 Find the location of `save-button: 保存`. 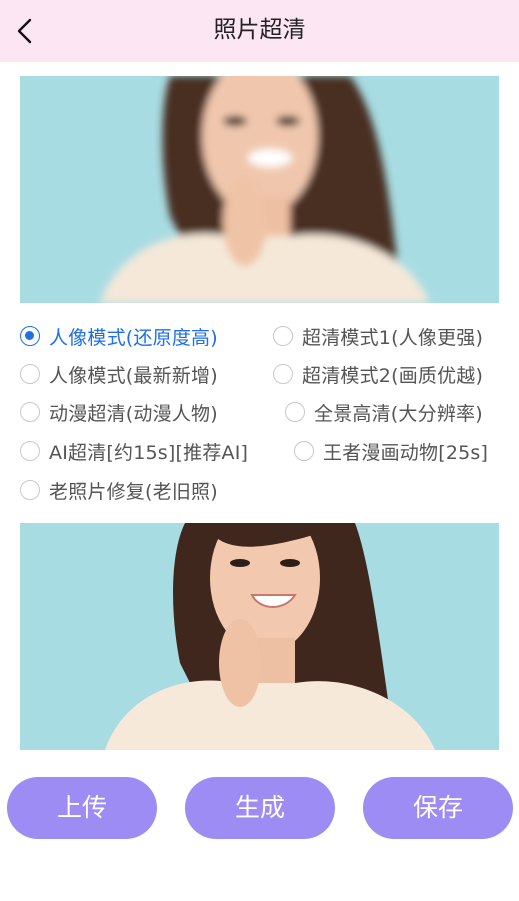

save-button: 保存 is located at coordinates (438, 808).